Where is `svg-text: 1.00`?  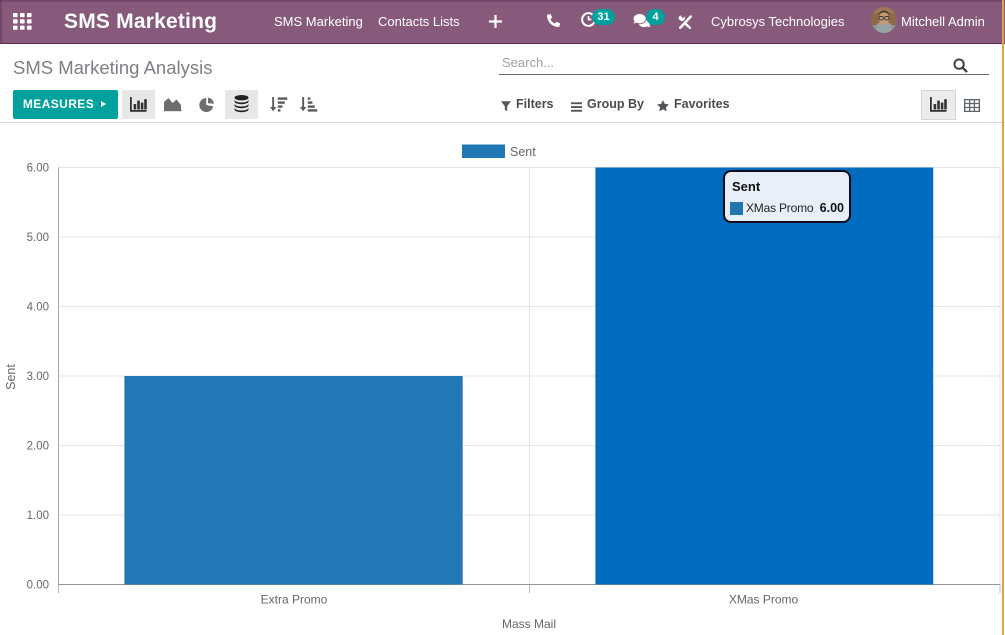
svg-text: 1.00 is located at coordinates (38, 516).